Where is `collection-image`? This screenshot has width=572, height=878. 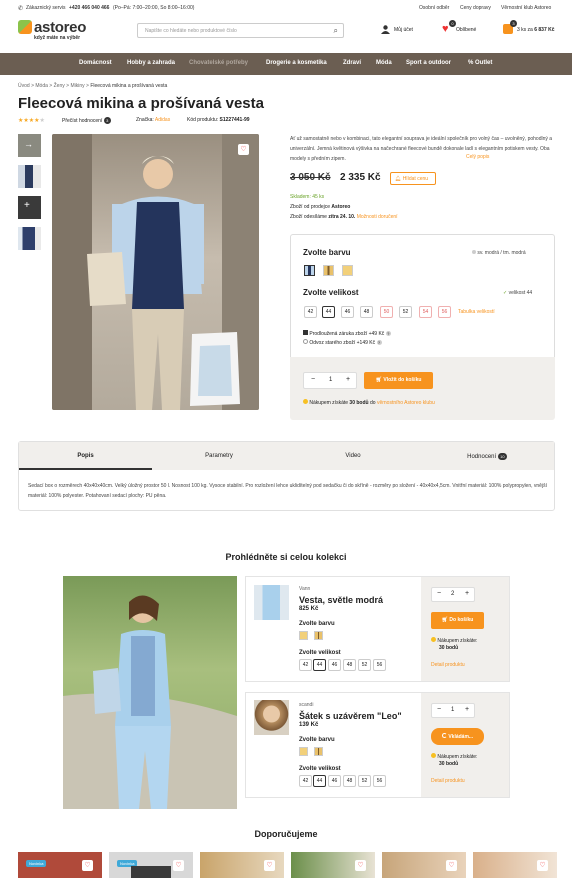 collection-image is located at coordinates (150, 692).